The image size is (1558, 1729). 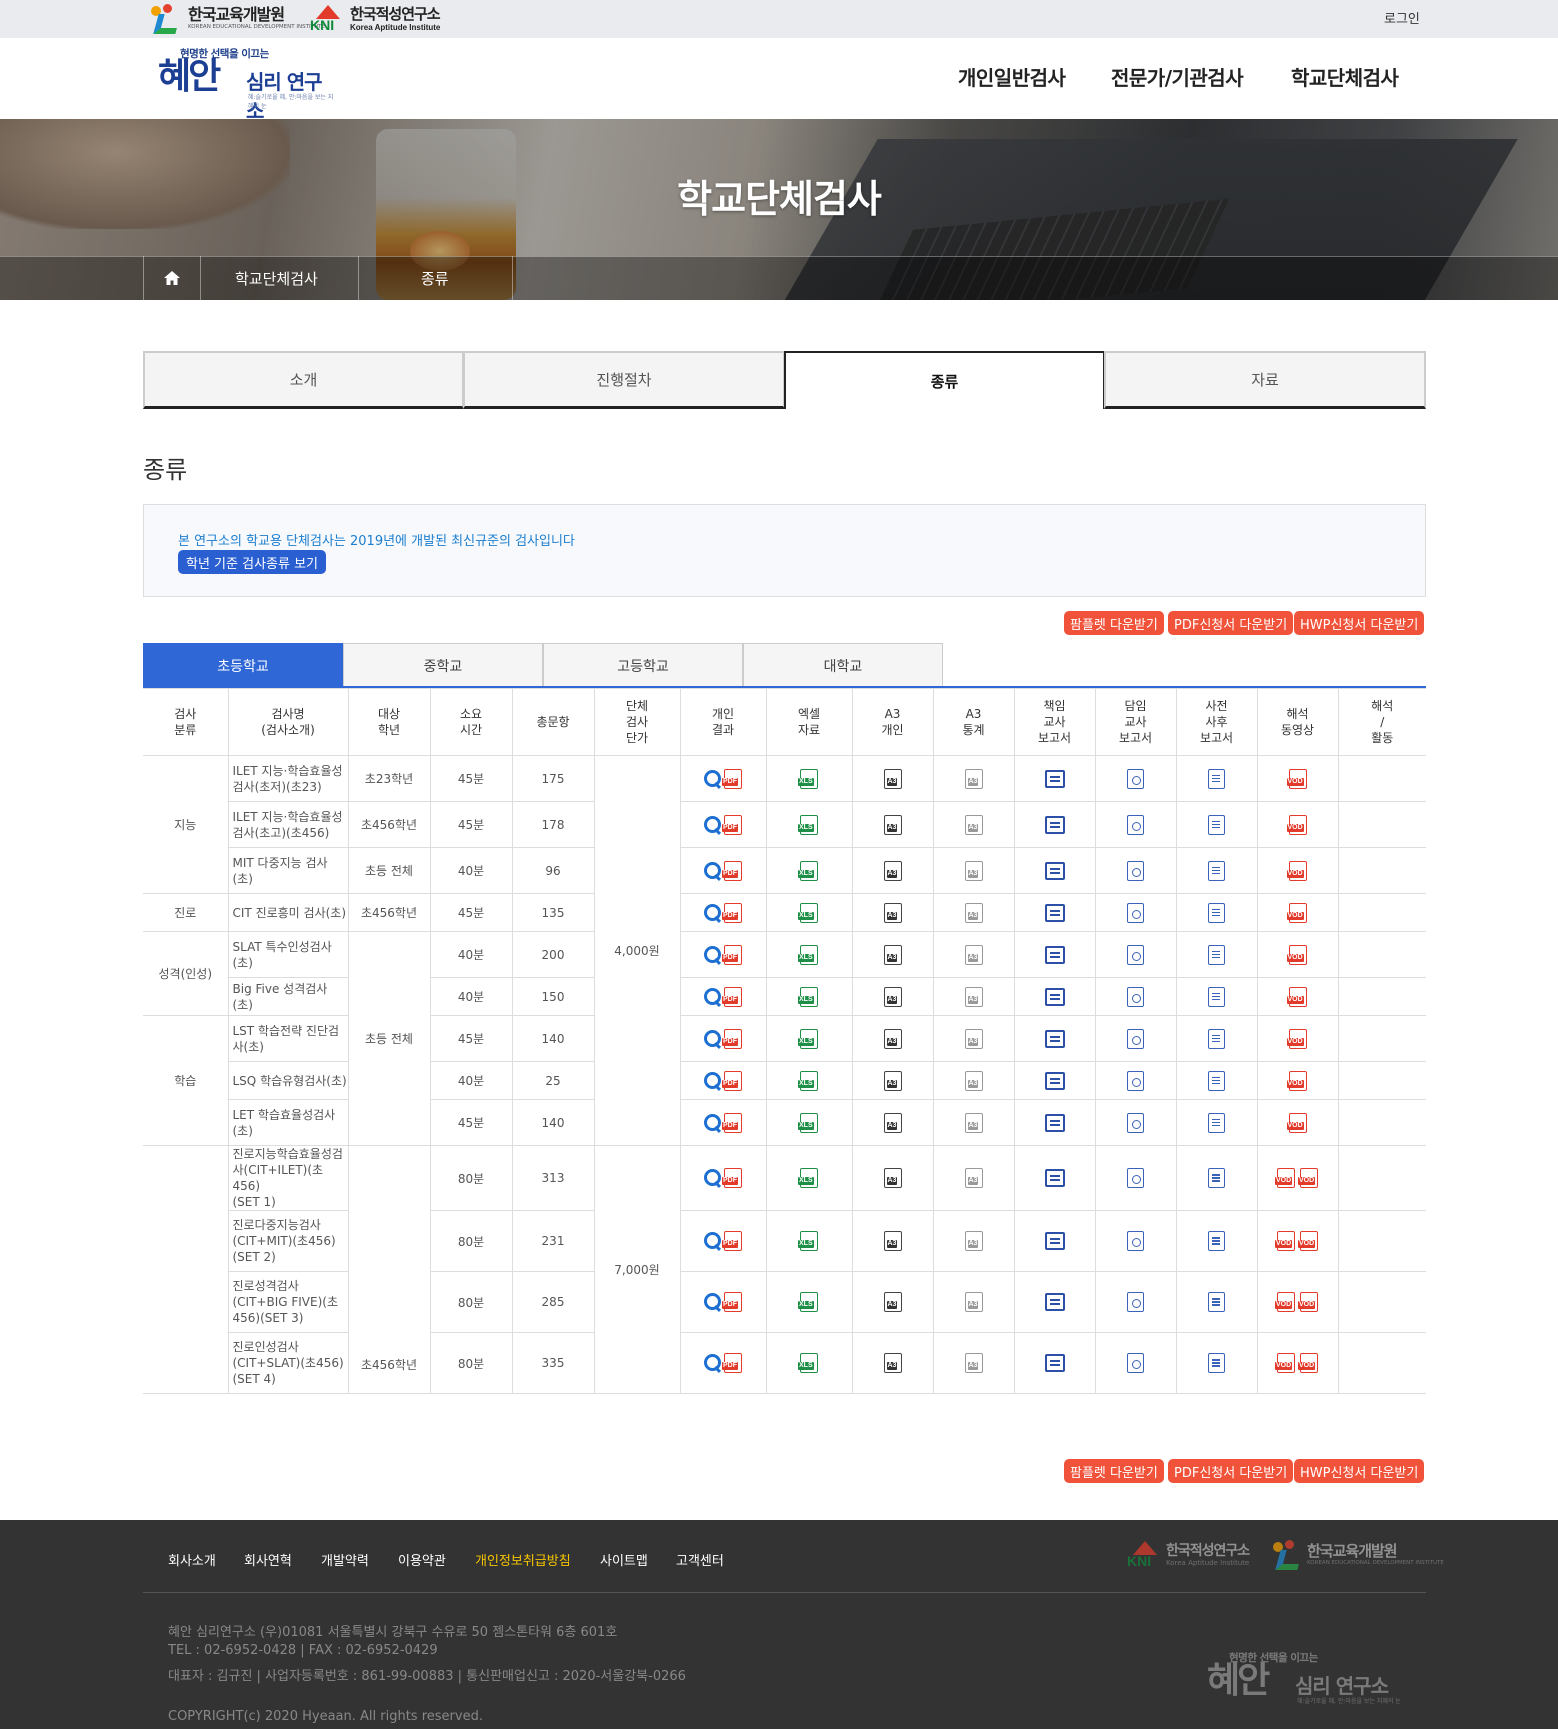 What do you see at coordinates (280, 863) in the screenshot?
I see `test-name: MIT 다중지능 검사` at bounding box center [280, 863].